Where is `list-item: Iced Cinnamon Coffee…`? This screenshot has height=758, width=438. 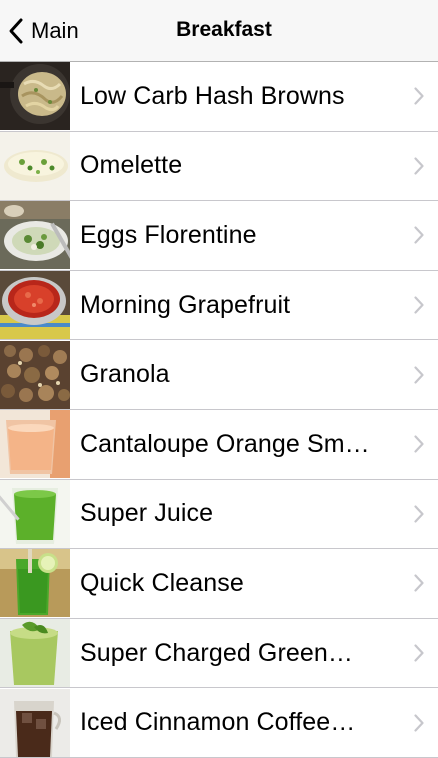 list-item: Iced Cinnamon Coffee… is located at coordinates (219, 723).